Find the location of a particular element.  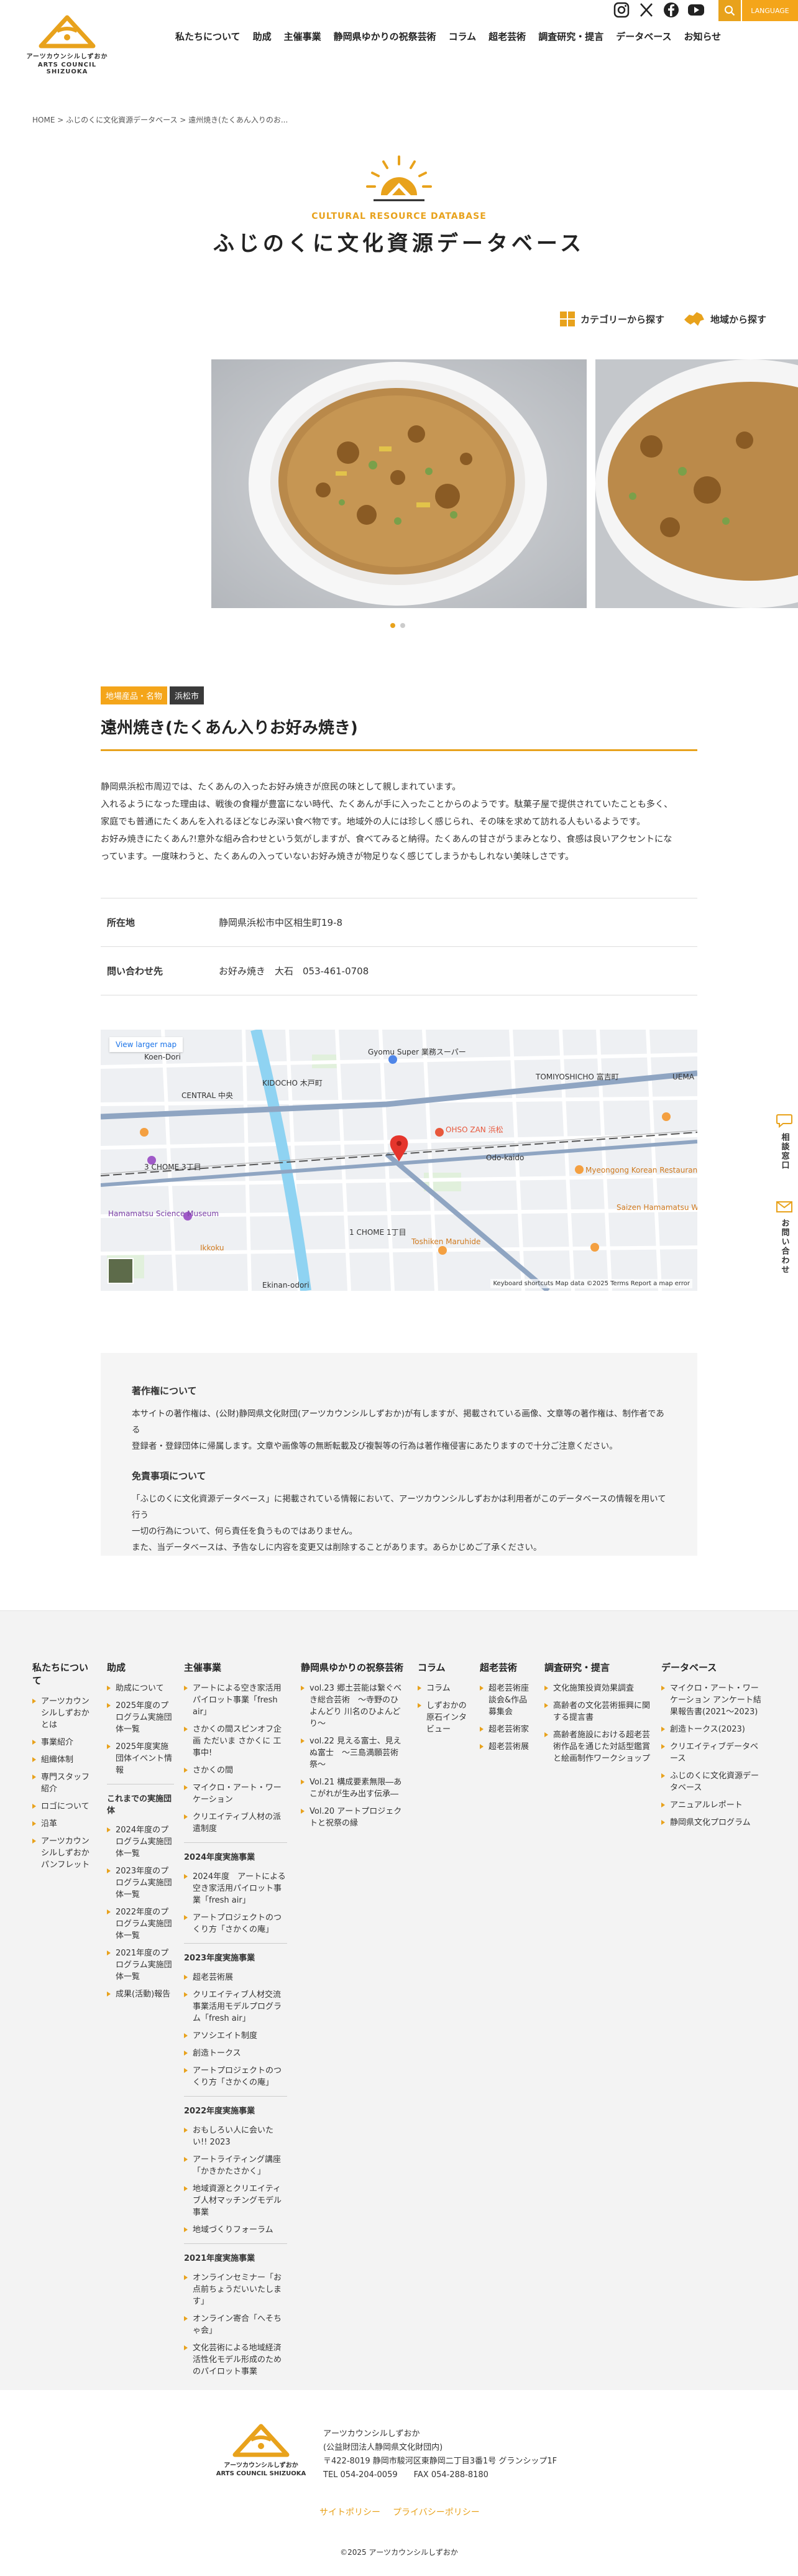

footer-col-title: 主催事業 is located at coordinates (235, 1667).